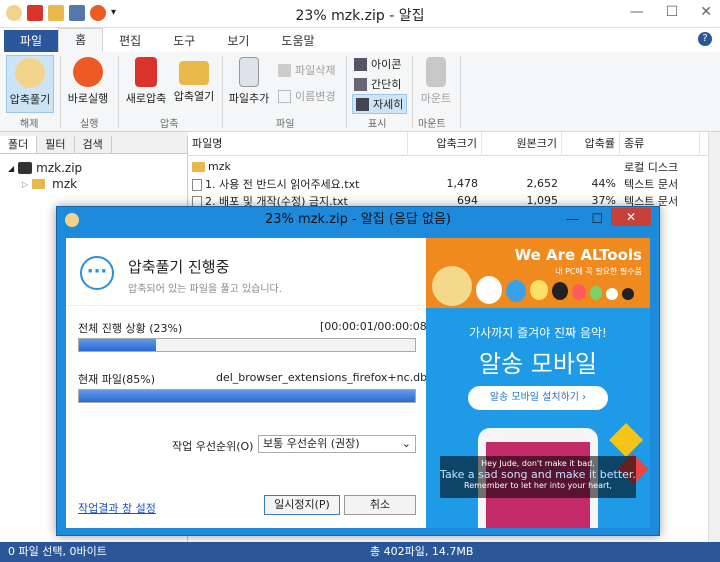  What do you see at coordinates (81, 40) in the screenshot?
I see `tab-home: 홈` at bounding box center [81, 40].